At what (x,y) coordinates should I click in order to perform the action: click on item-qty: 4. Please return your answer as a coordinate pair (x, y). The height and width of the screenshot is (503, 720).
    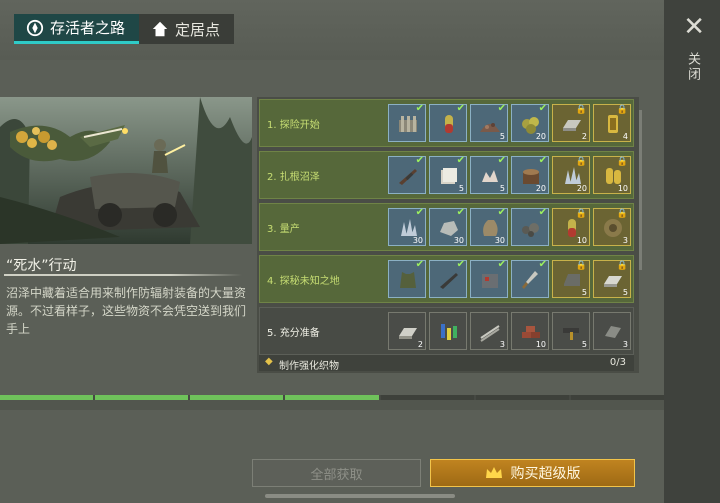
    Looking at the image, I should click on (625, 136).